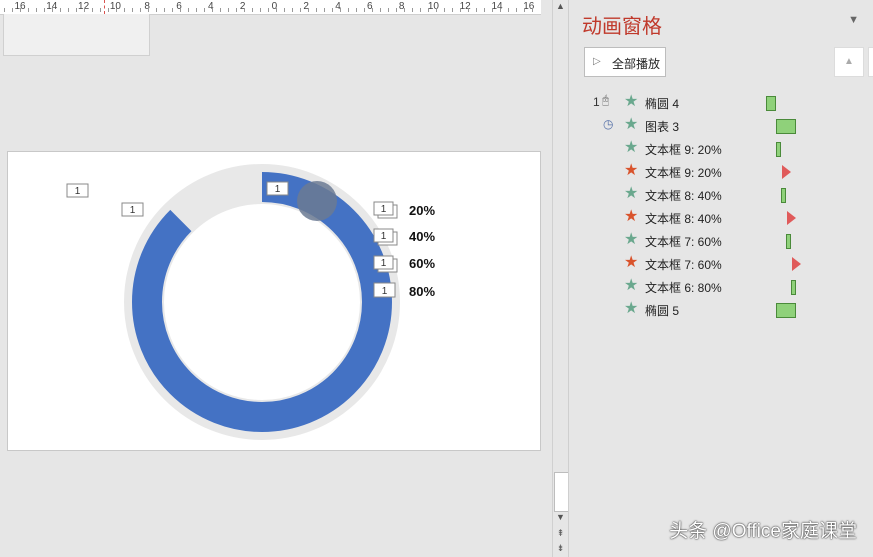  Describe the element at coordinates (636, 64) in the screenshot. I see `play-all-label: 全部播放` at that location.